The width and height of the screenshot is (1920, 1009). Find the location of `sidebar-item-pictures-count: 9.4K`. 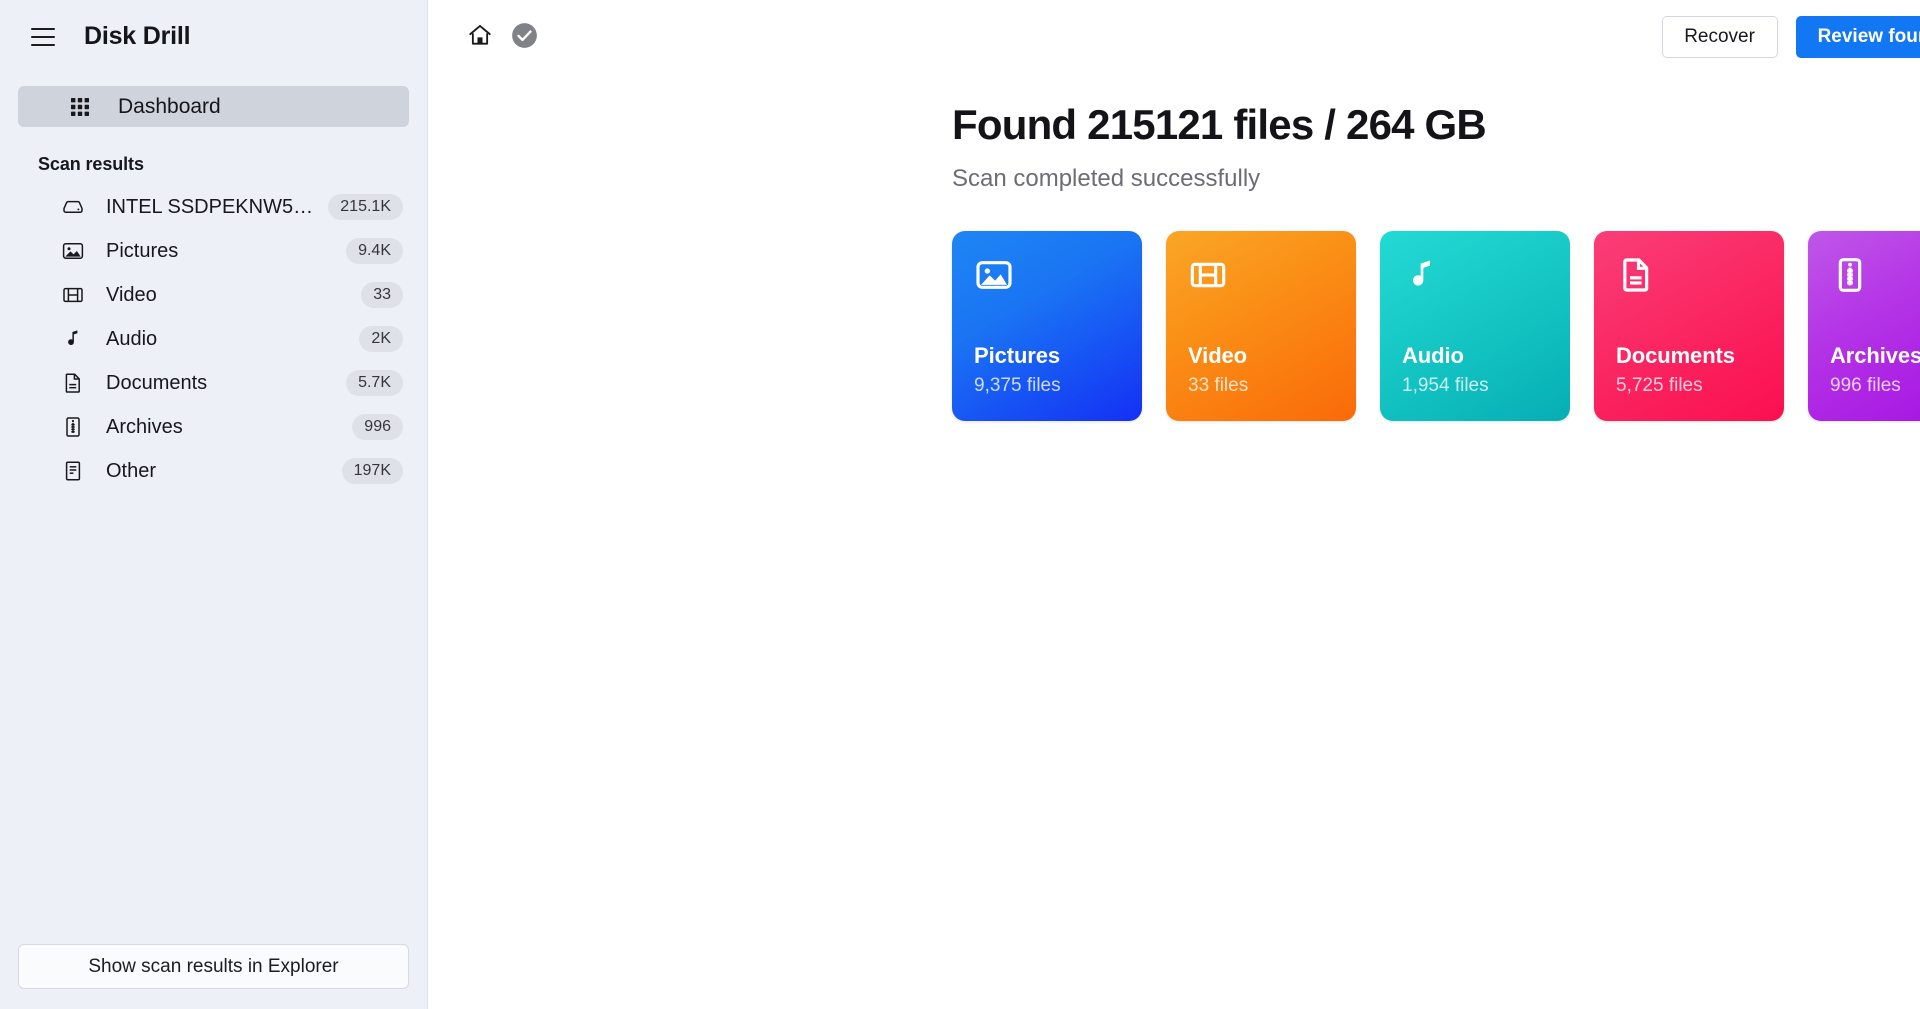

sidebar-item-pictures-count: 9.4K is located at coordinates (374, 251).